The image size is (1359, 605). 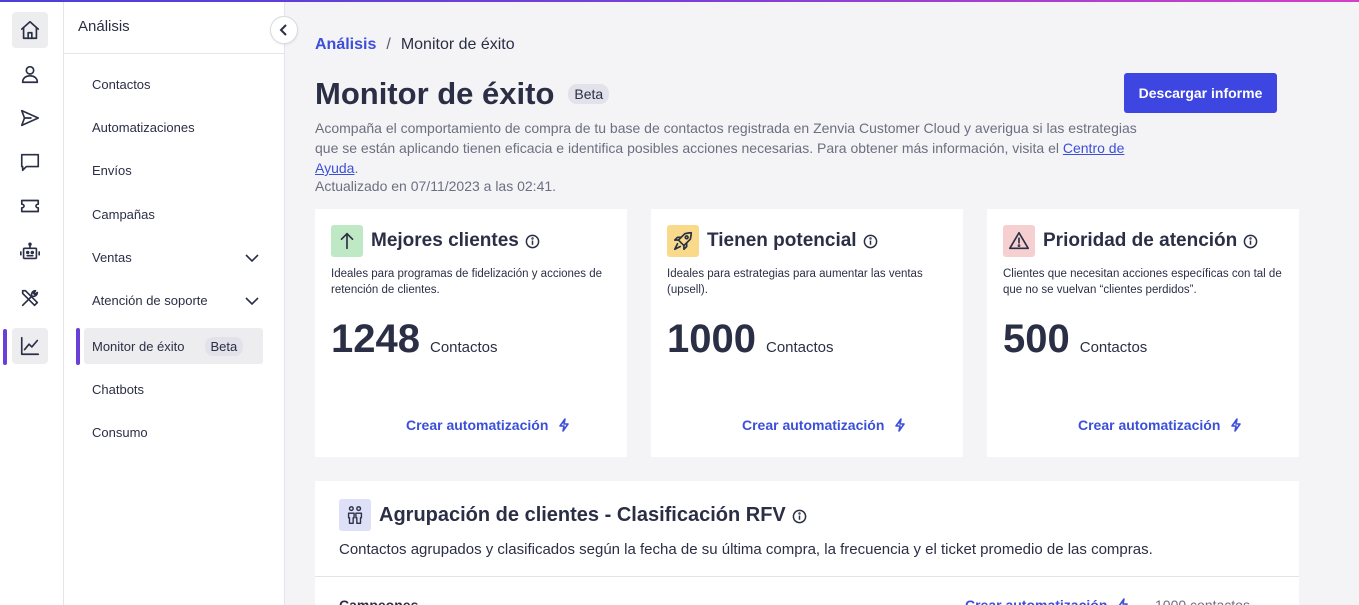 I want to click on page-title: Monitor de éxito Beta, so click(x=462, y=94).